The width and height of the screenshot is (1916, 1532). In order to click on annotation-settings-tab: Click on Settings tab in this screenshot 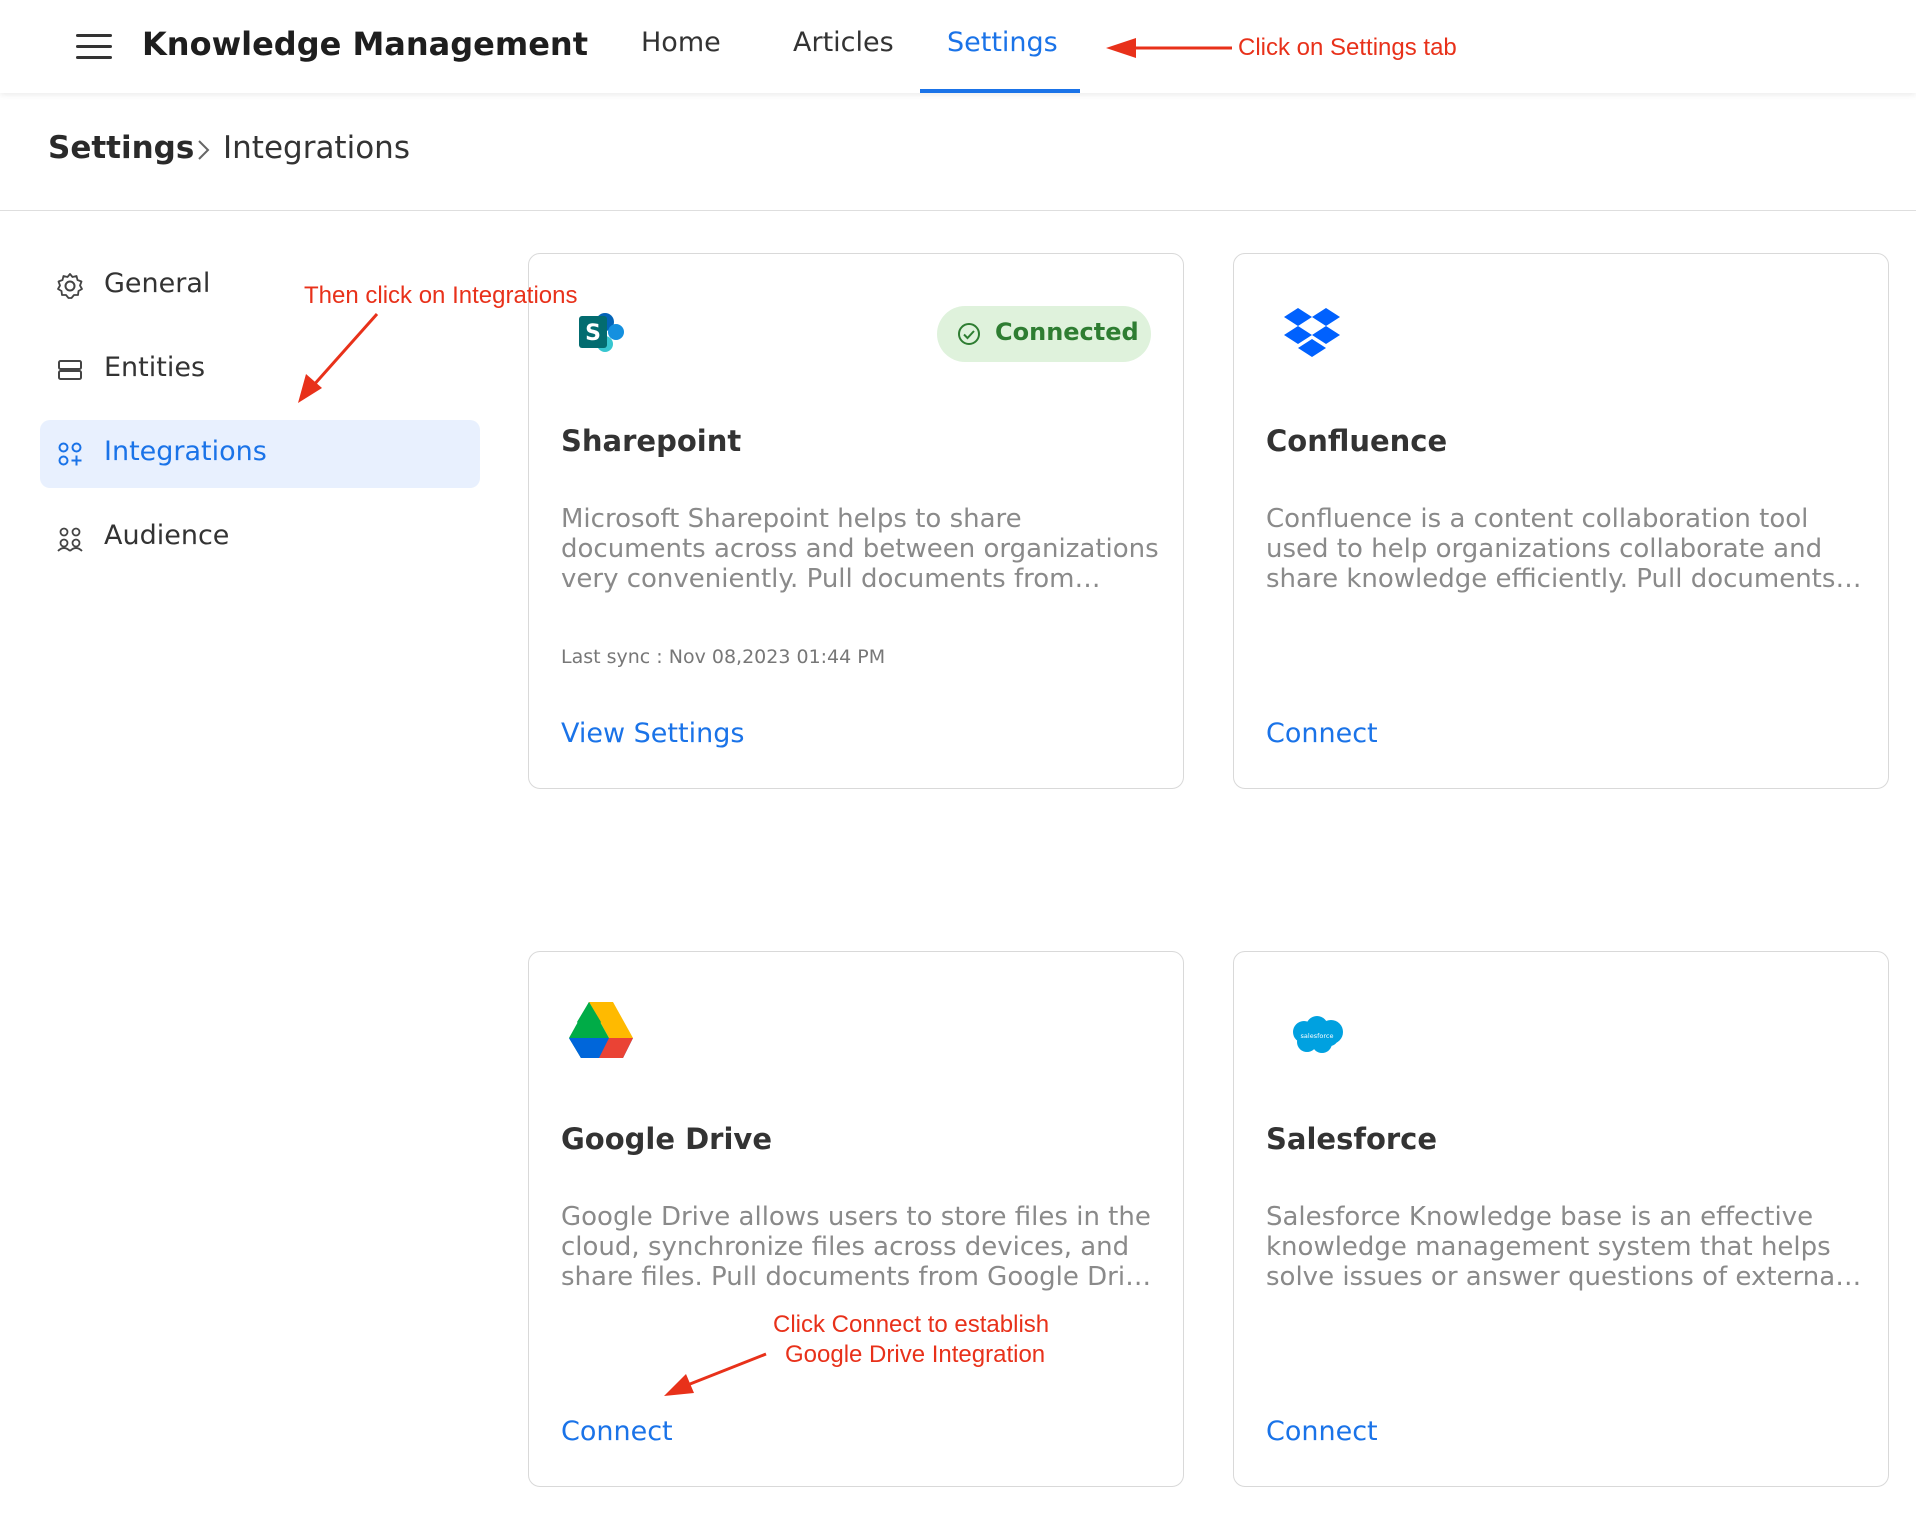, I will do `click(1347, 47)`.